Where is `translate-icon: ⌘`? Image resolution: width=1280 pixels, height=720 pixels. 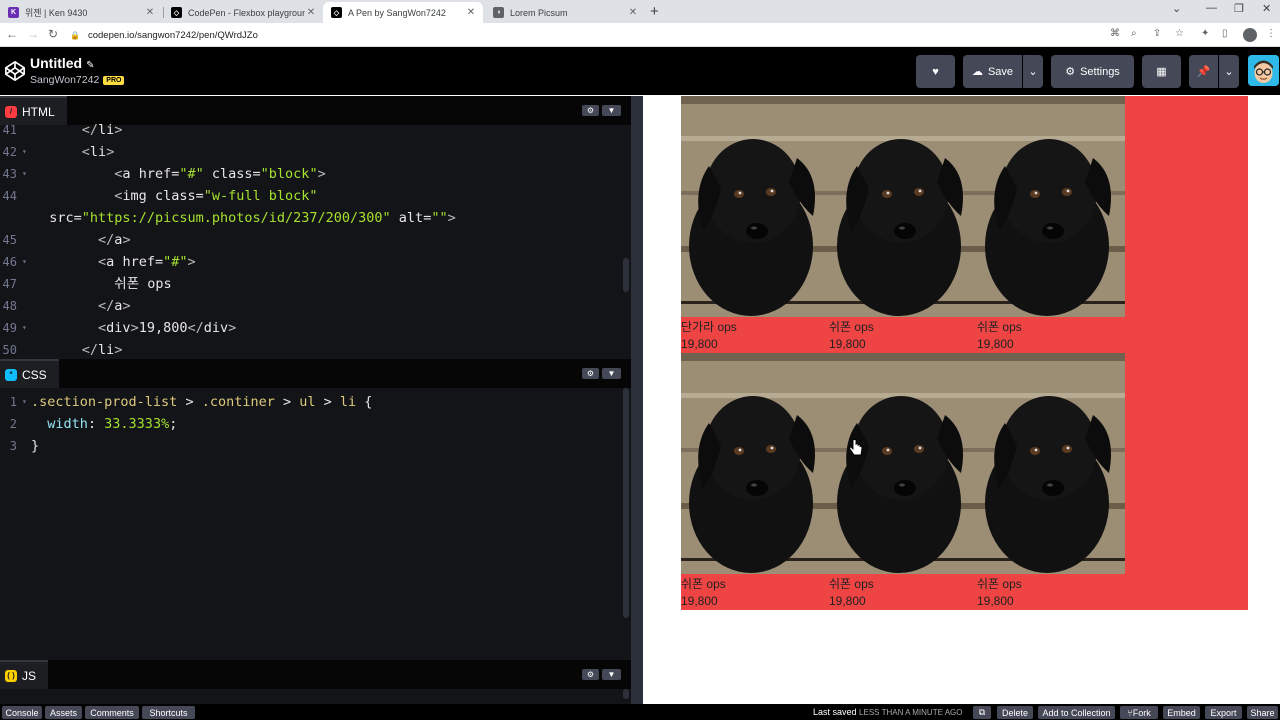 translate-icon: ⌘ is located at coordinates (1115, 33).